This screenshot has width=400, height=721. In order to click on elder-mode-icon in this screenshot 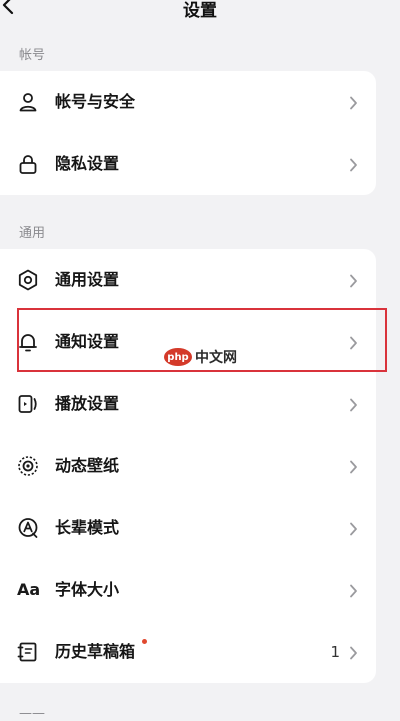, I will do `click(28, 528)`.